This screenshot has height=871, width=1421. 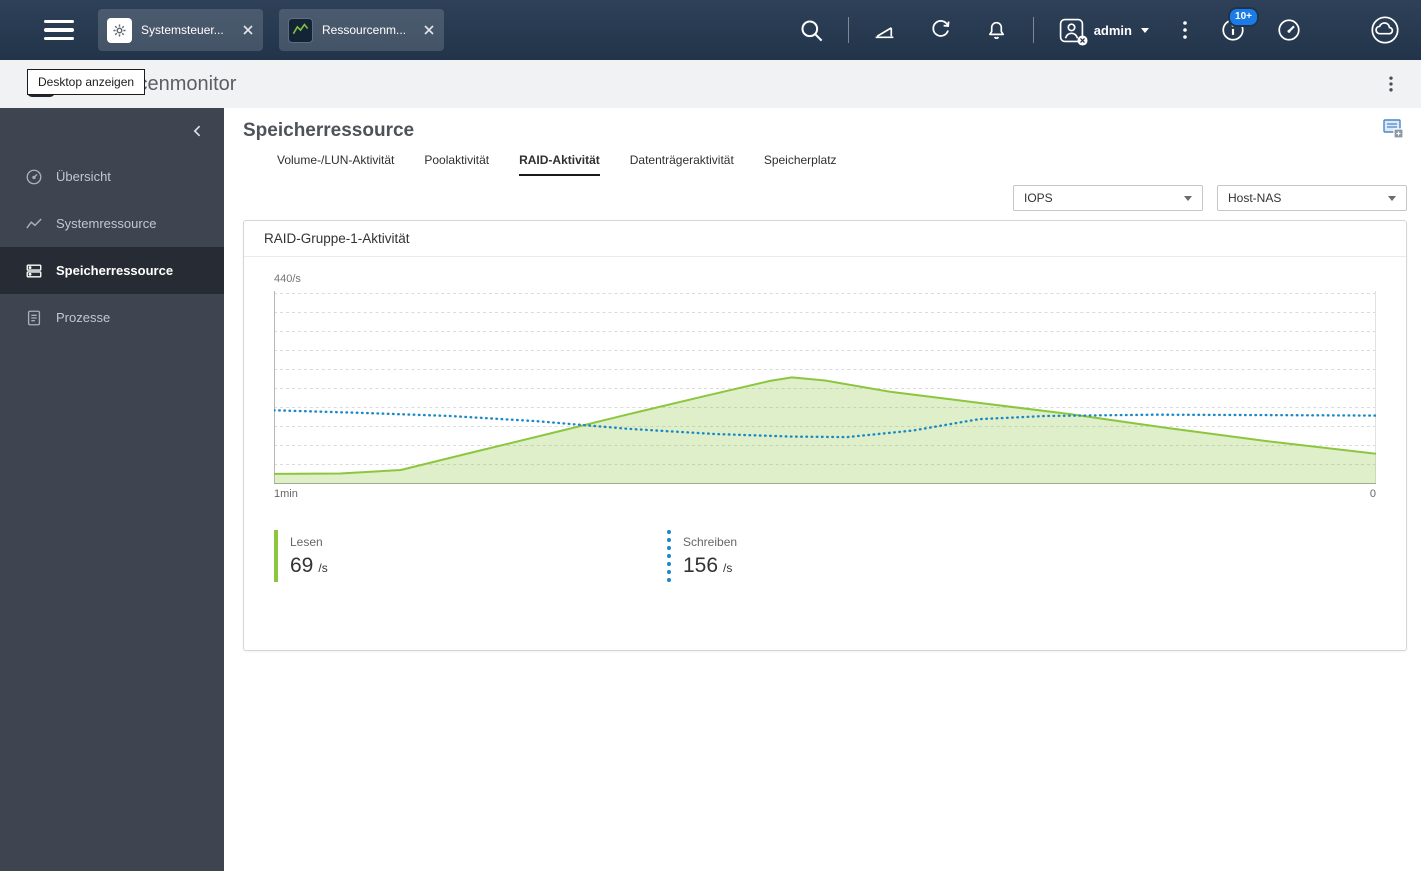 I want to click on overview-gauge-icon, so click(x=34, y=176).